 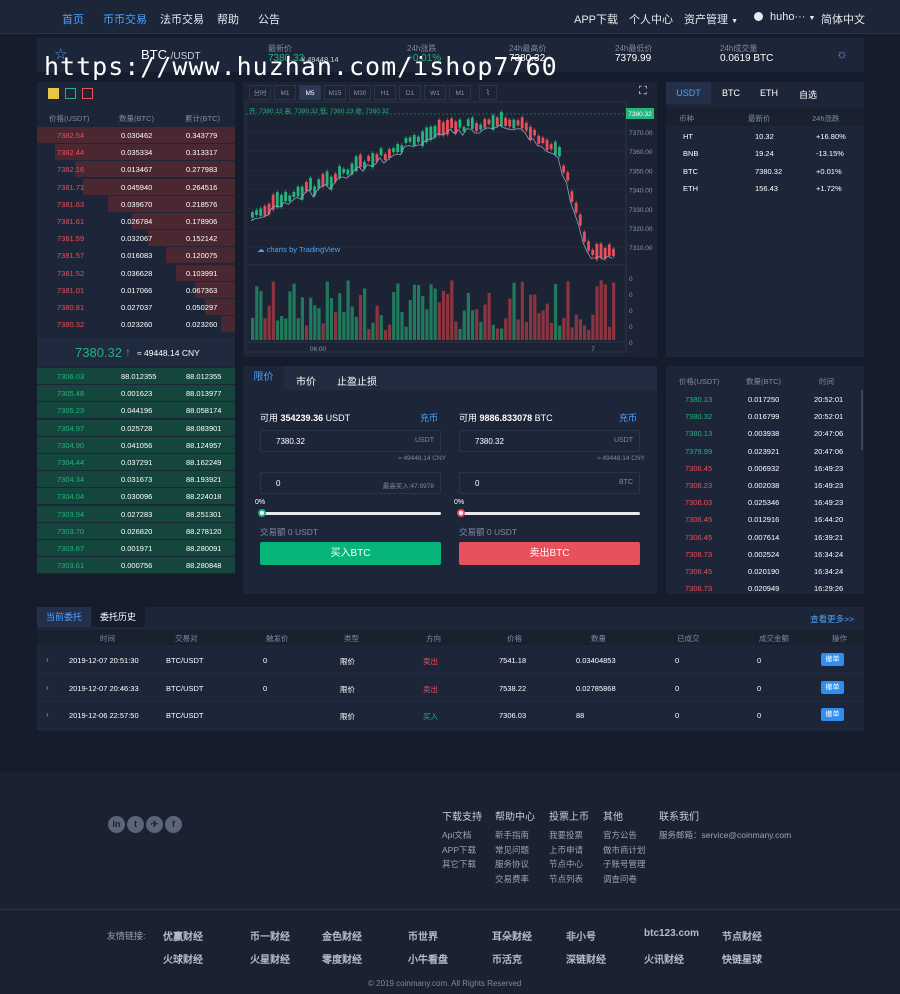 What do you see at coordinates (136, 152) in the screenshot?
I see `ask-row: 7382.44 0.035334 0.313317` at bounding box center [136, 152].